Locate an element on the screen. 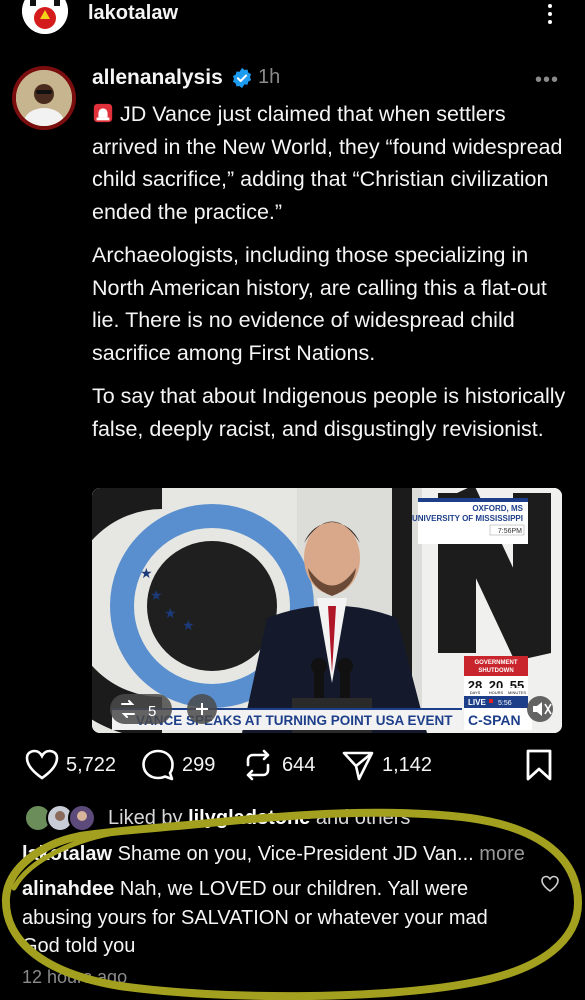 The height and width of the screenshot is (1000, 585). bookmark-icon is located at coordinates (539, 765).